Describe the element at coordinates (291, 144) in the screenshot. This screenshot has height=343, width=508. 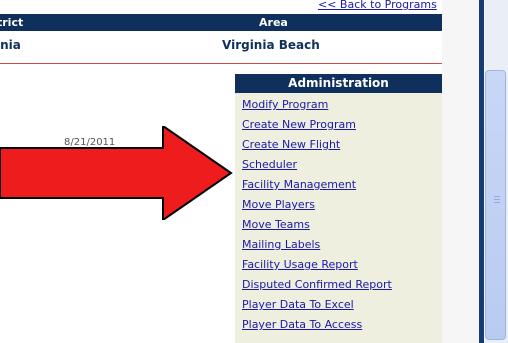
I see `create-new-flight-link: Create New Flight` at that location.